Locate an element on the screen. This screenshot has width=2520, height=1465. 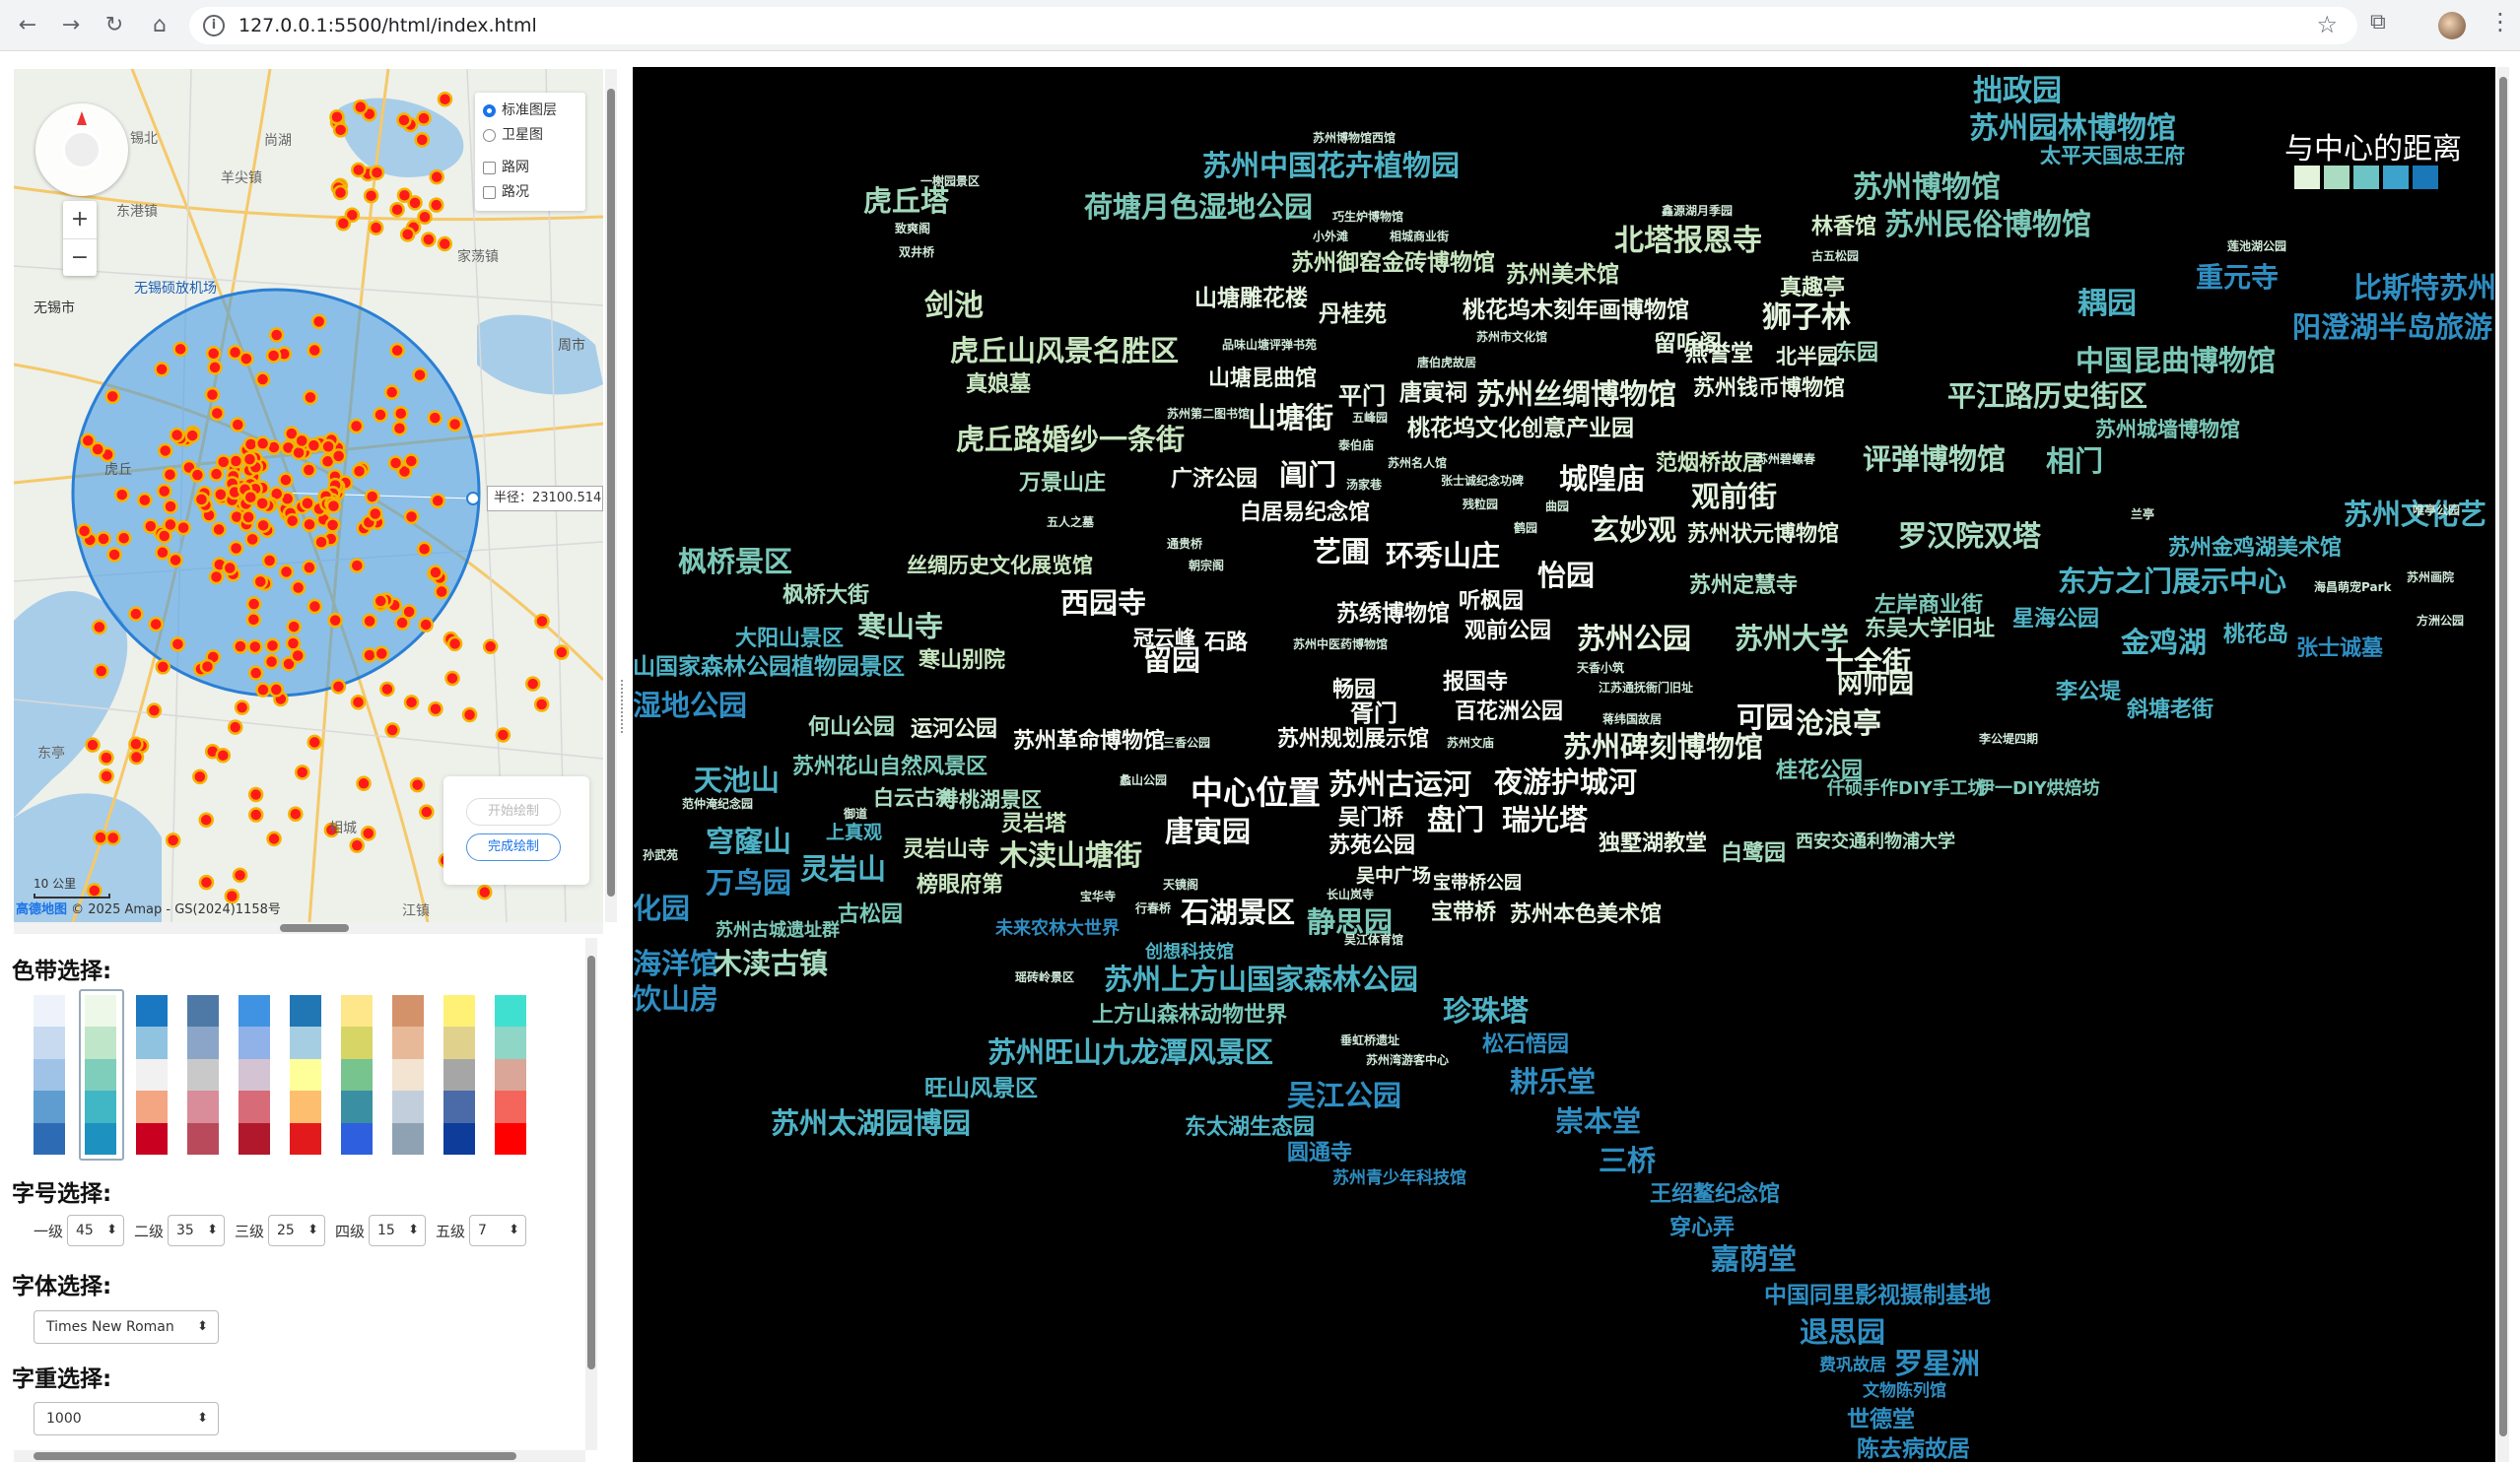
cloud-word-small: 孙武苑 is located at coordinates (660, 855).